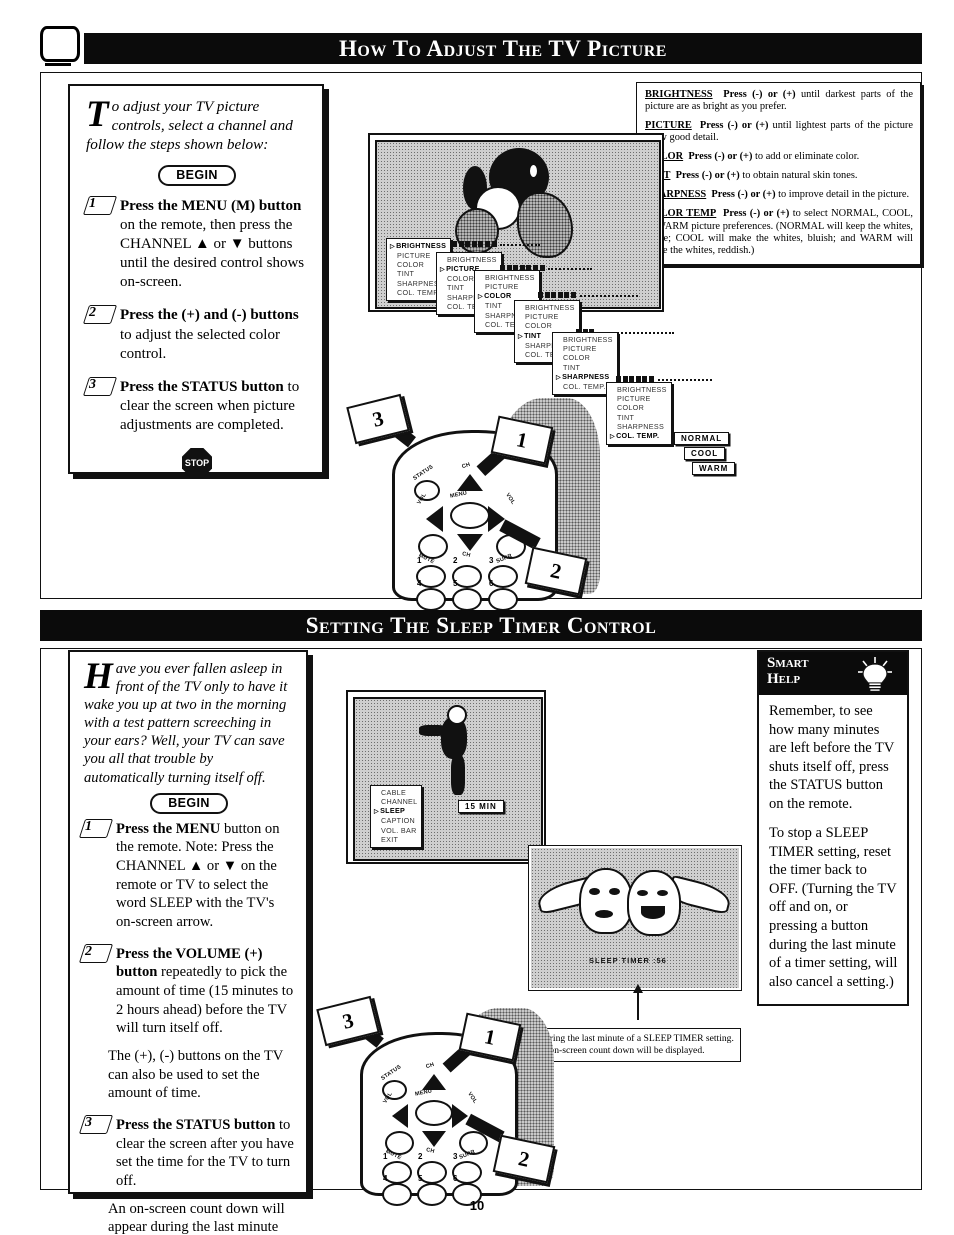 The image size is (954, 1235). What do you see at coordinates (202, 387) in the screenshot?
I see `section1-step-3-bold: Press the STATUS button` at bounding box center [202, 387].